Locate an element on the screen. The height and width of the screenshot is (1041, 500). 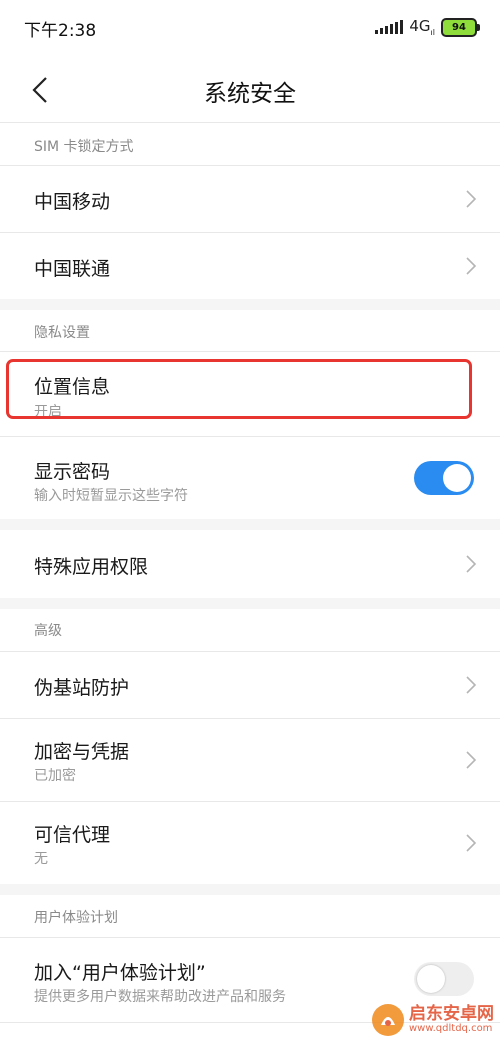
page-title: 系统安全 is located at coordinates (250, 94).